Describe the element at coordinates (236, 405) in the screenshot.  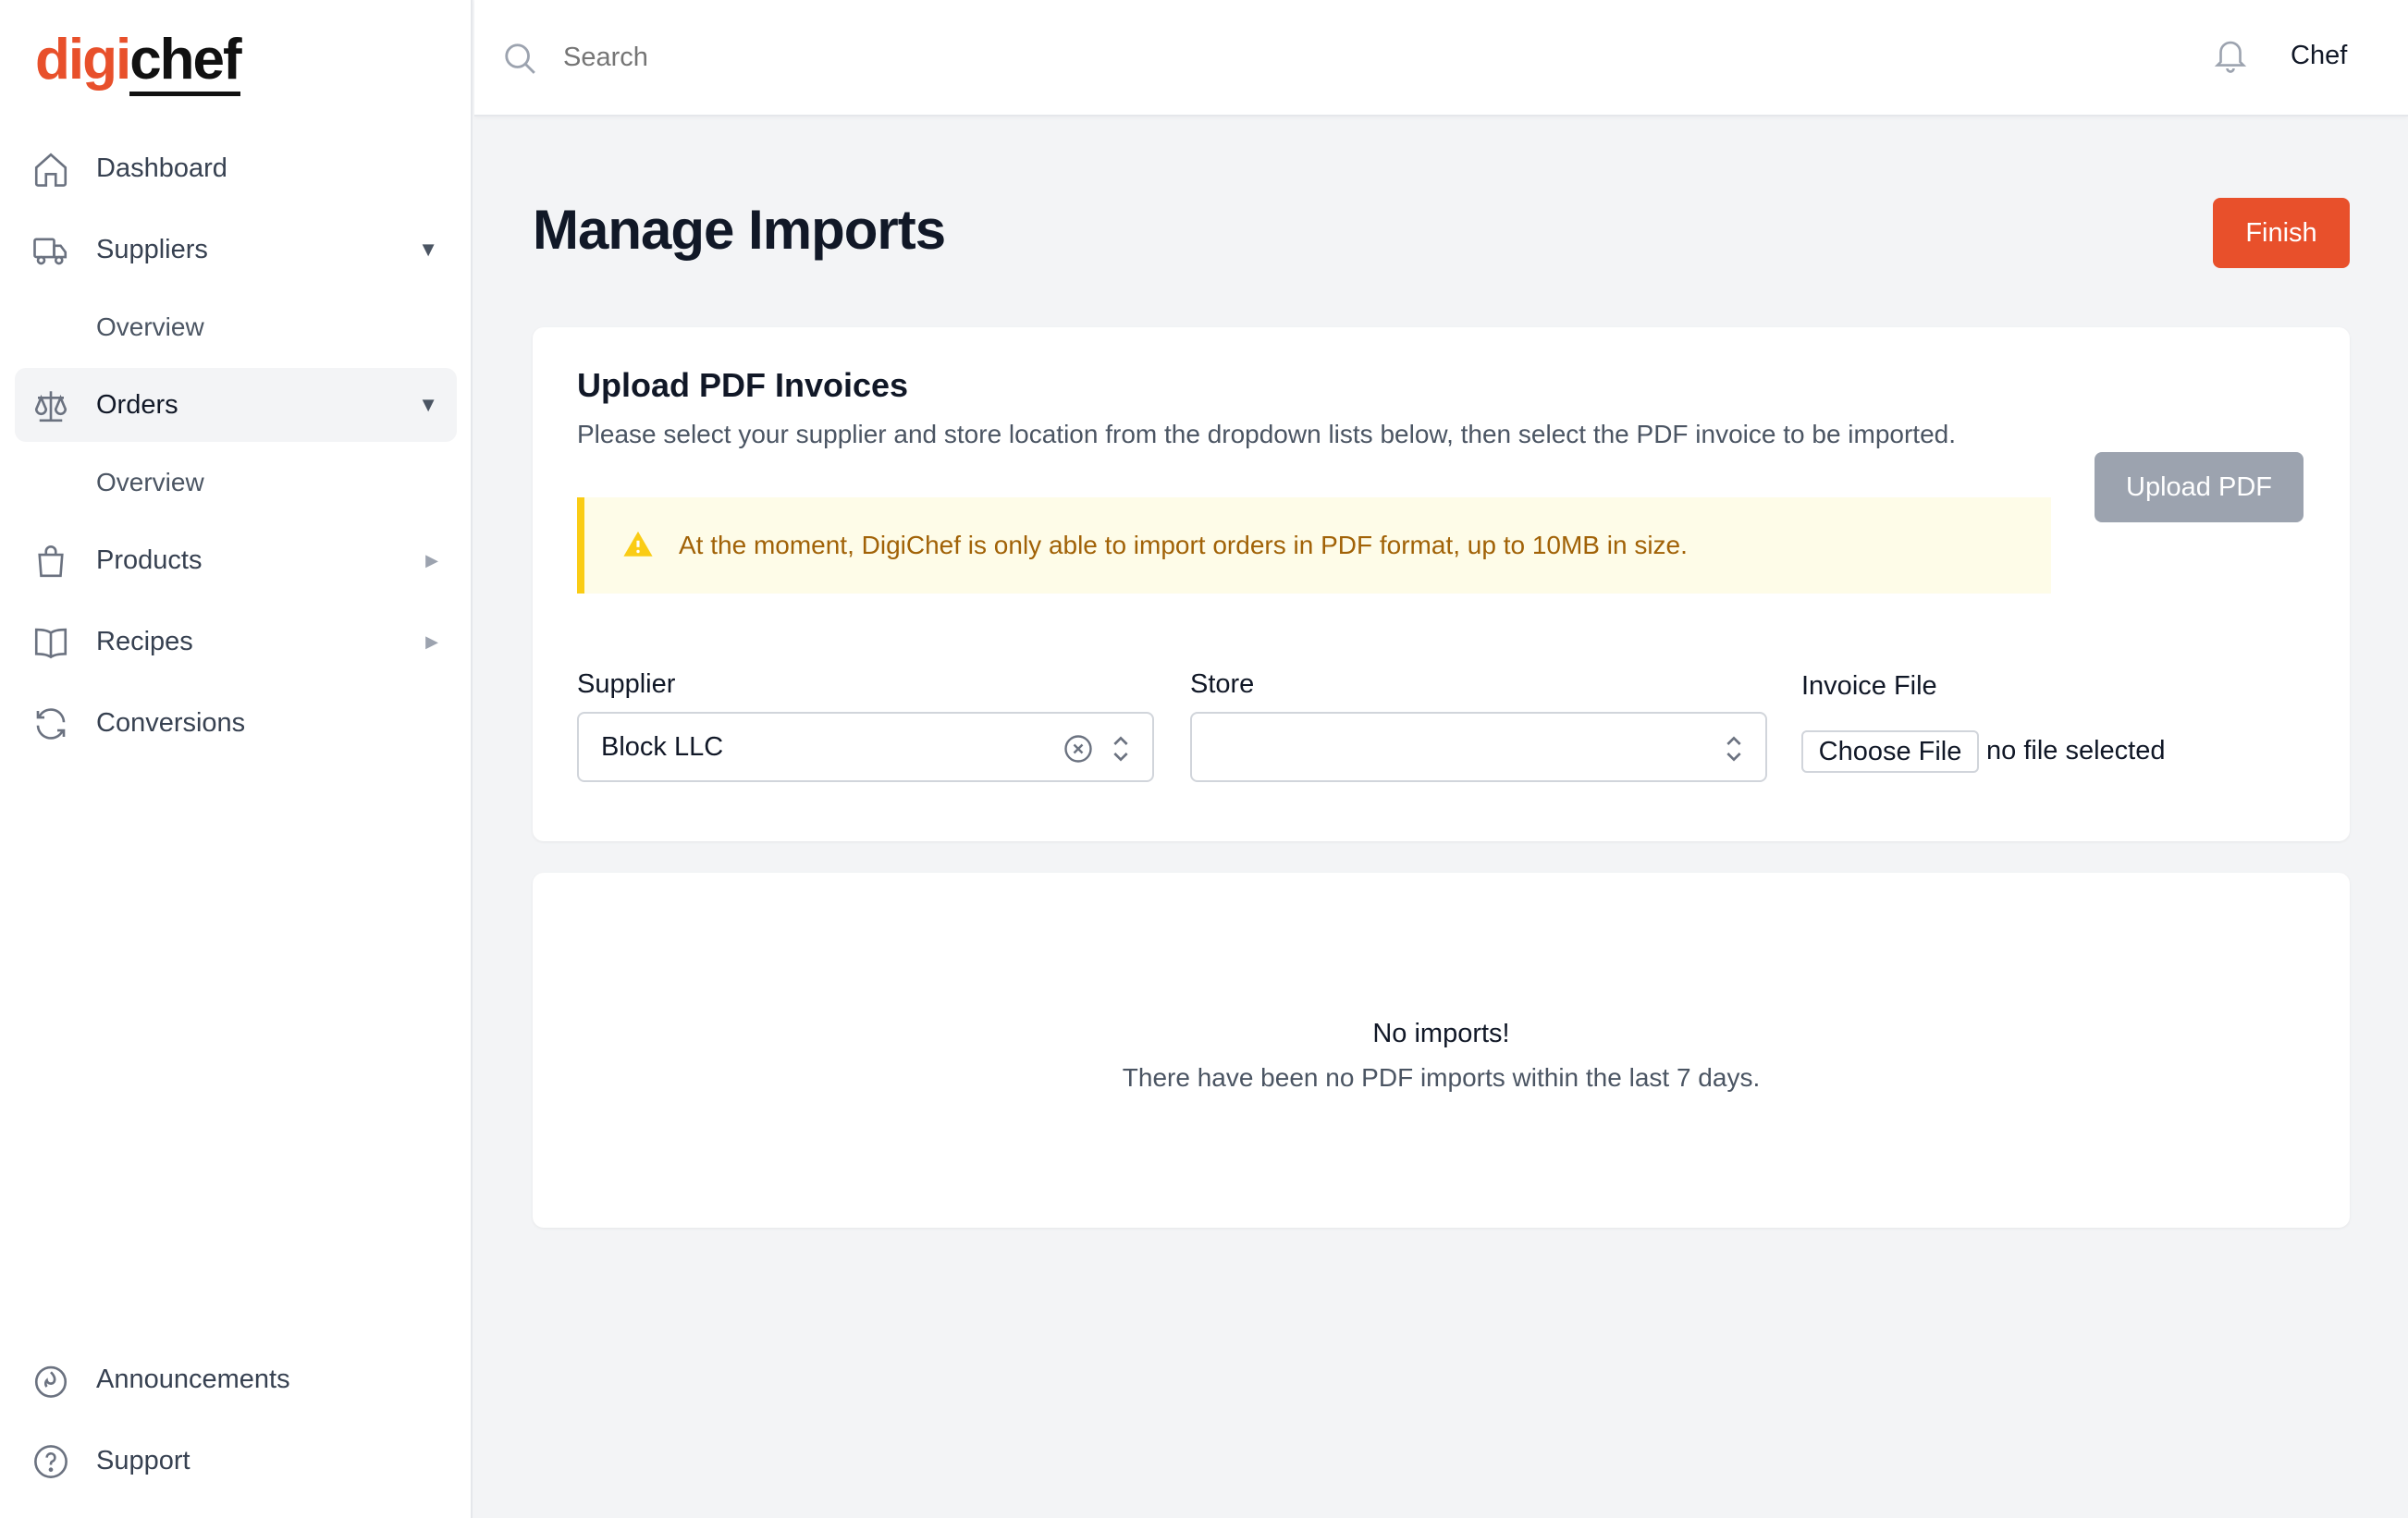
I see `sidebar-item-orders: Orders ▼` at that location.